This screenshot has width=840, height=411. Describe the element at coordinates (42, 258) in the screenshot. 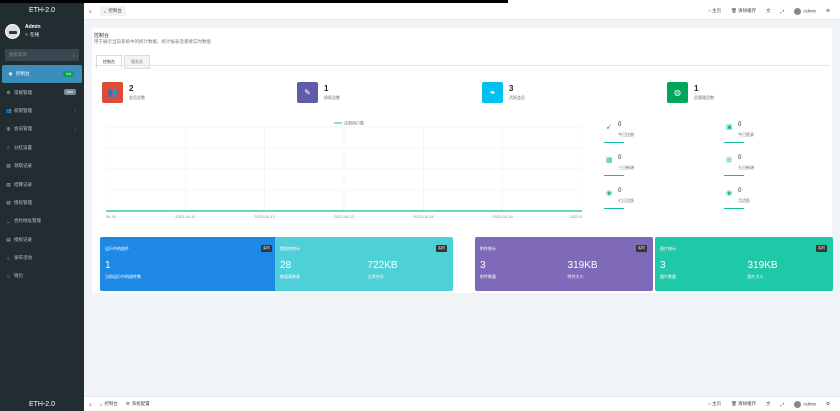

I see `sidebar-item: ○ 发布活动` at that location.